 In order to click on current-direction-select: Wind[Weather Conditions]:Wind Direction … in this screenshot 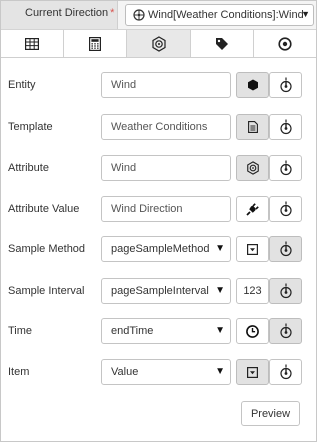, I will do `click(219, 15)`.